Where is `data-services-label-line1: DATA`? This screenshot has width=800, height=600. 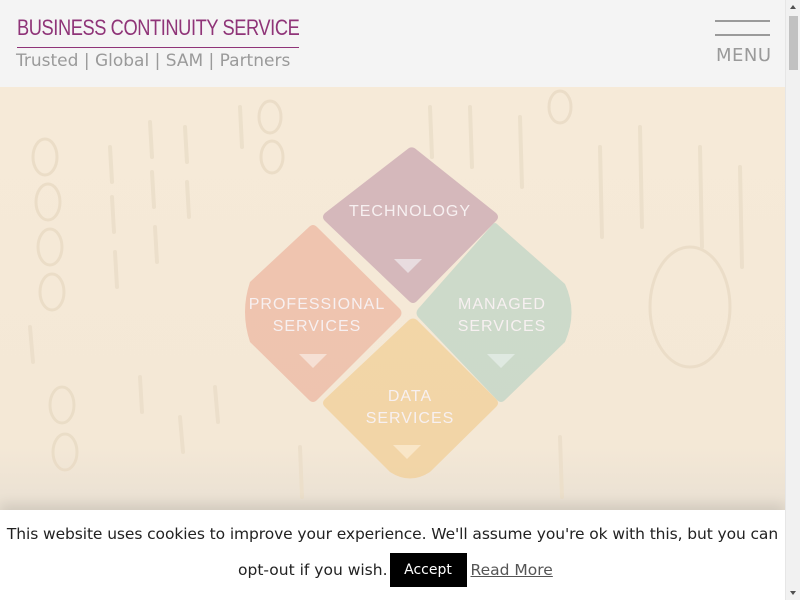 data-services-label-line1: DATA is located at coordinates (410, 397).